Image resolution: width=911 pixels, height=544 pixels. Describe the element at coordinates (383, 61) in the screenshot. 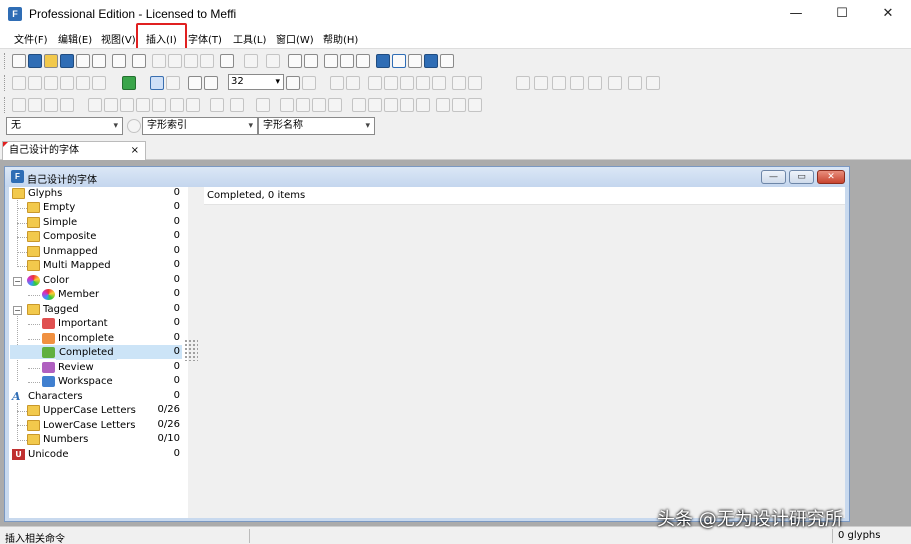

I see `preview-icon` at that location.